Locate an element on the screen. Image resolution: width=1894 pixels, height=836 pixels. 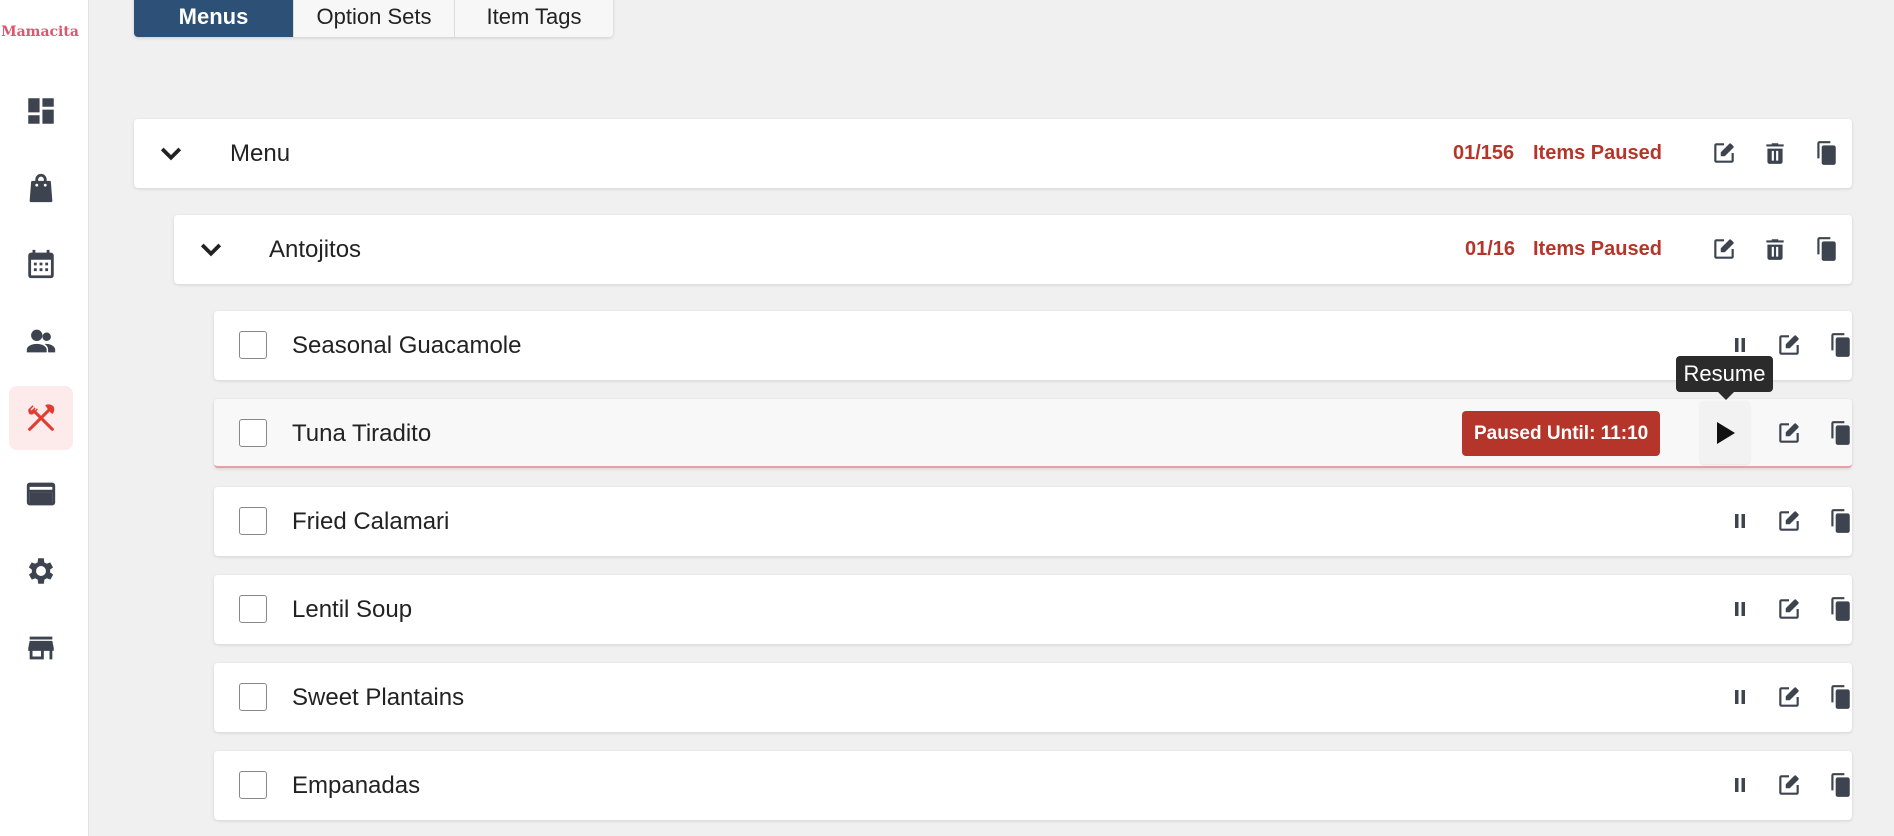
sidebar: Mamacita is located at coordinates (44, 418).